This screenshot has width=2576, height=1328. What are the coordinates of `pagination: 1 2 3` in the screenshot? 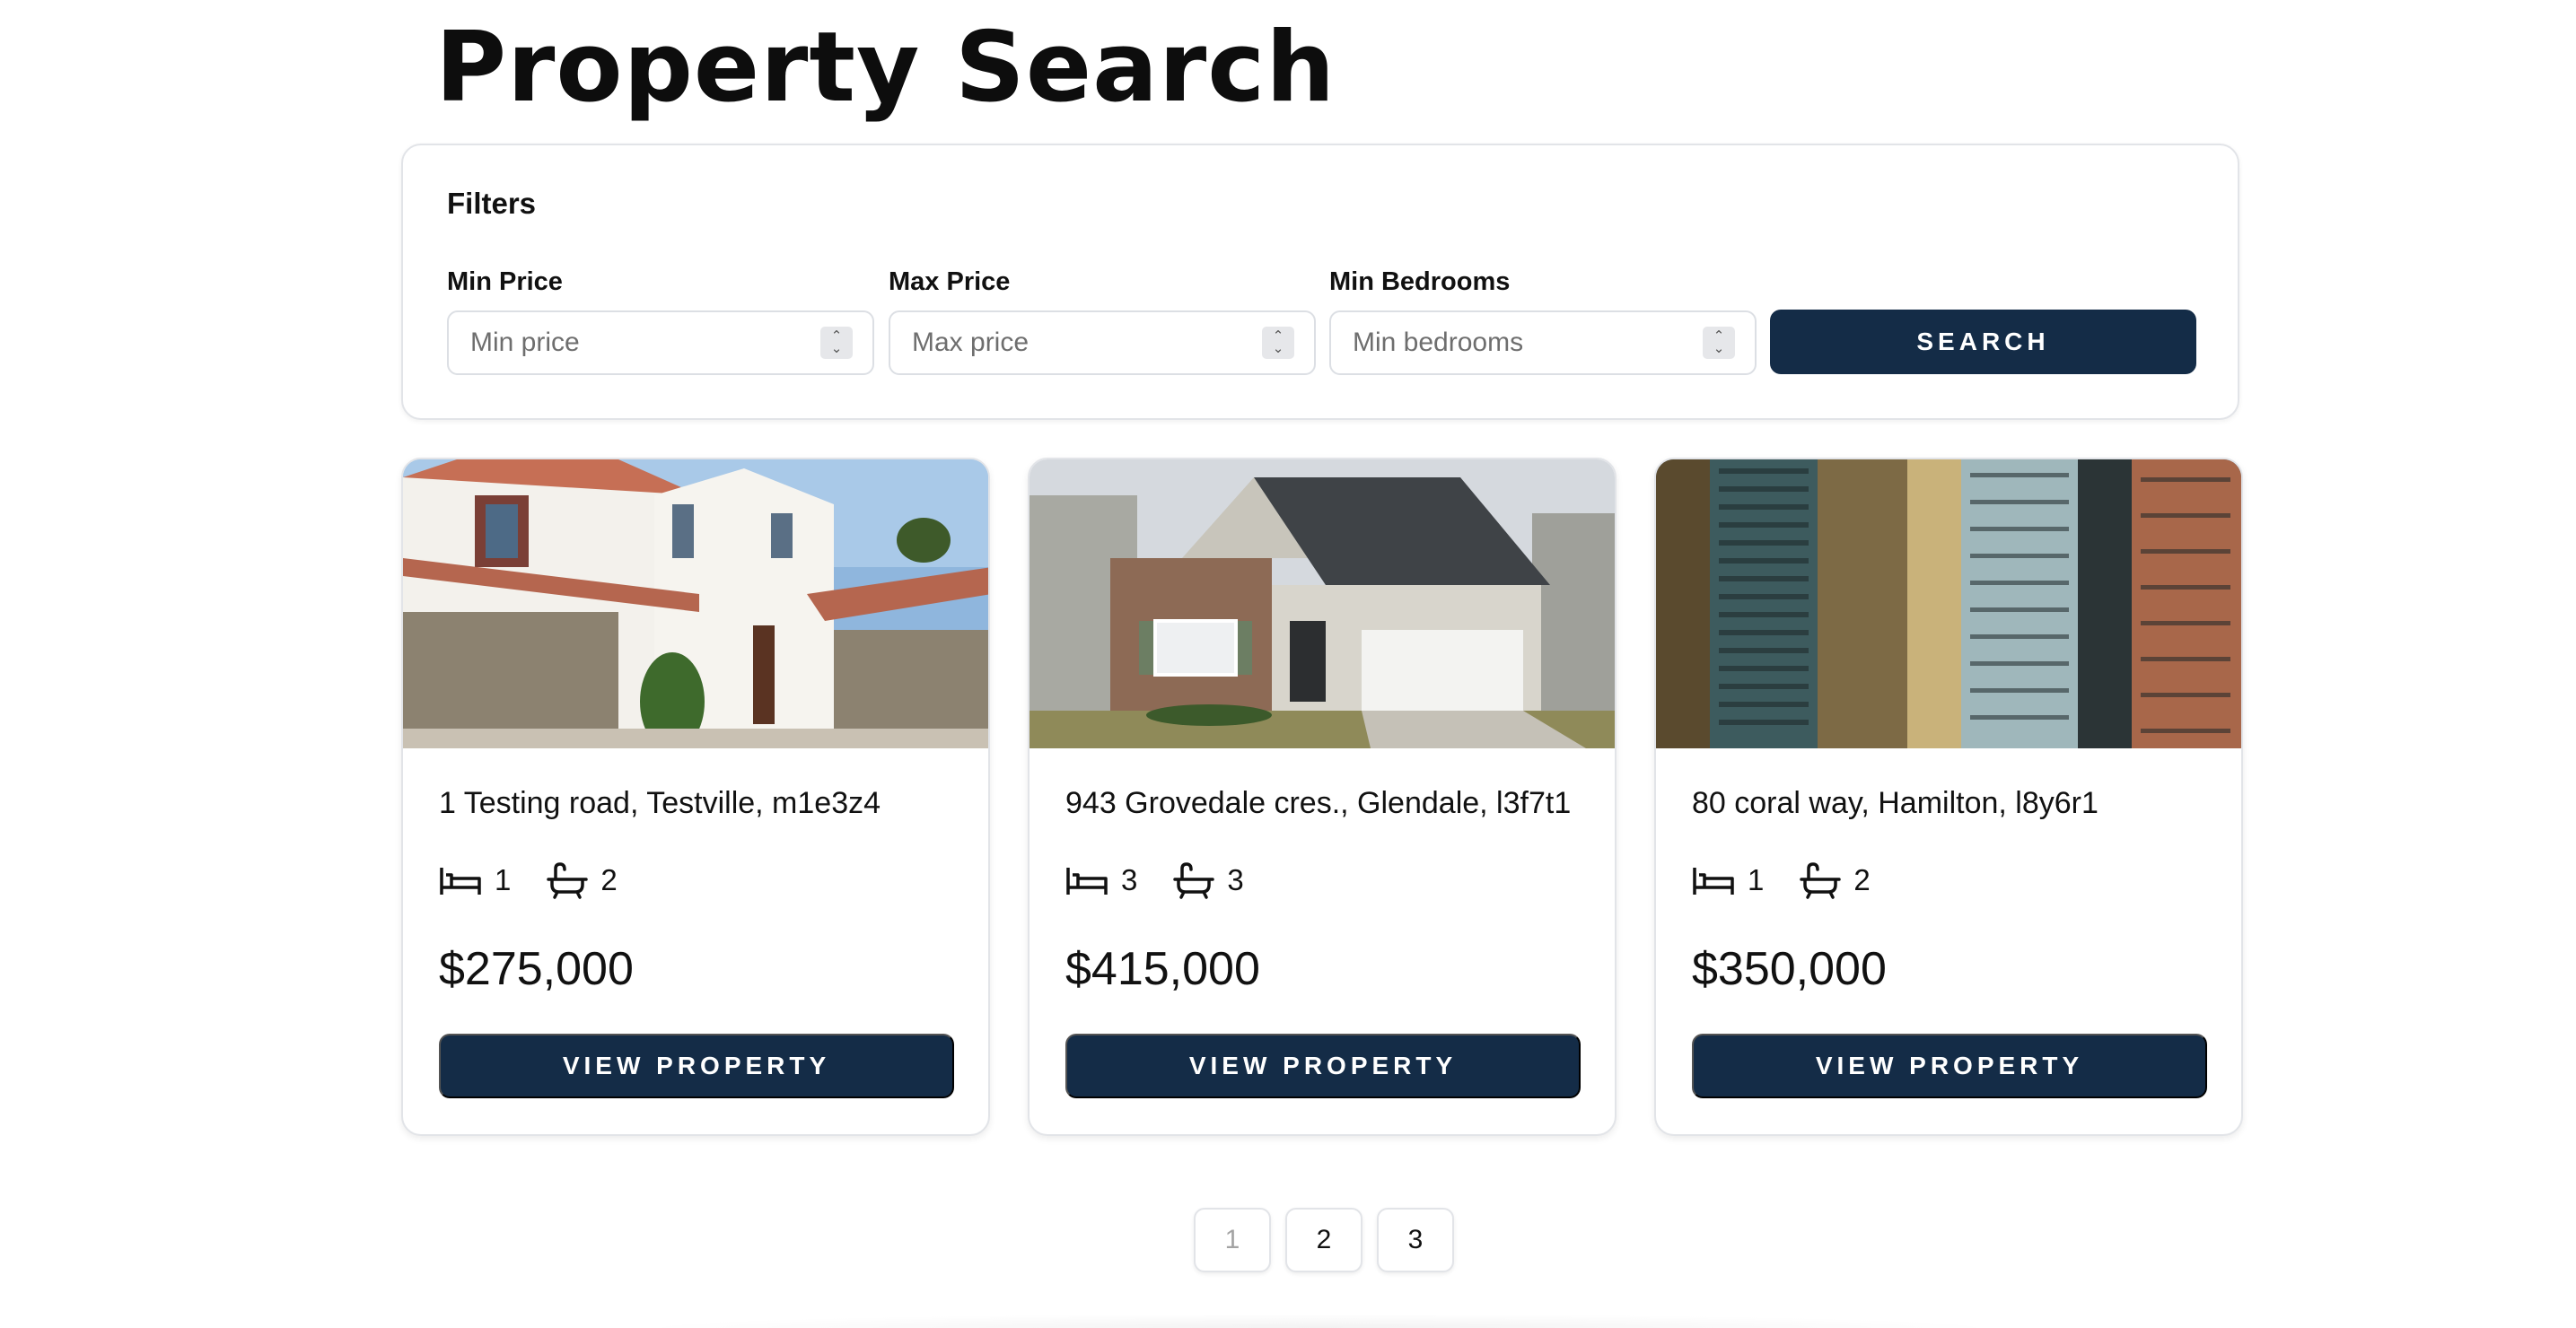 It's located at (1331, 1240).